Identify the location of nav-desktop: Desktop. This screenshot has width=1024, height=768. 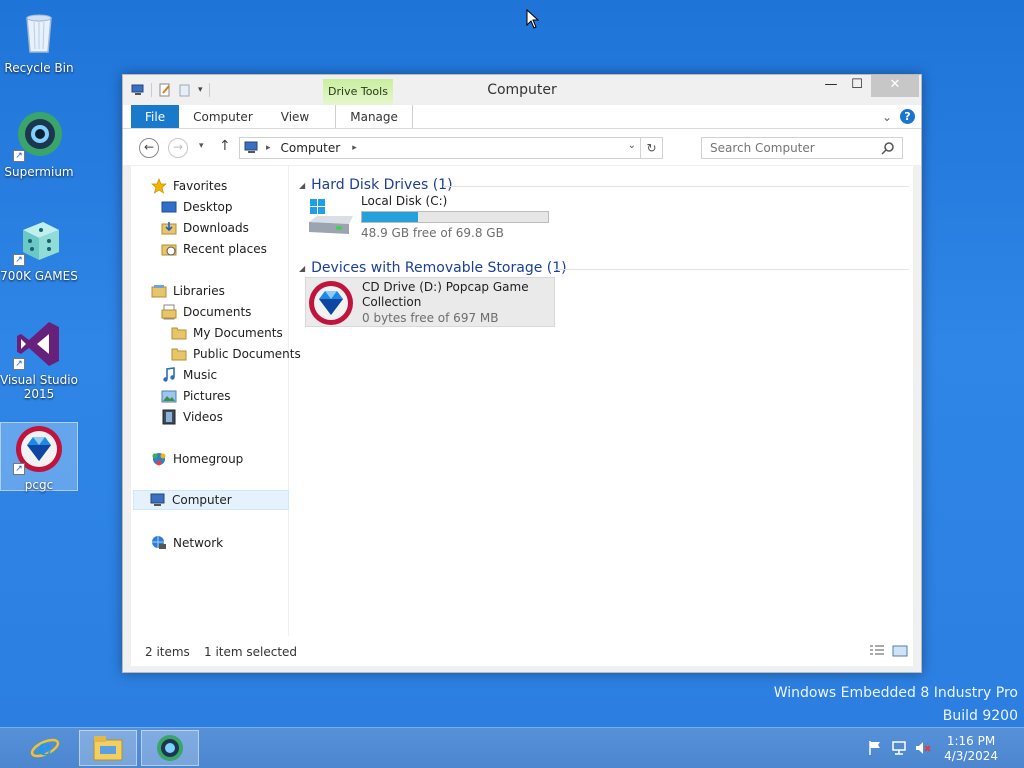
(197, 207).